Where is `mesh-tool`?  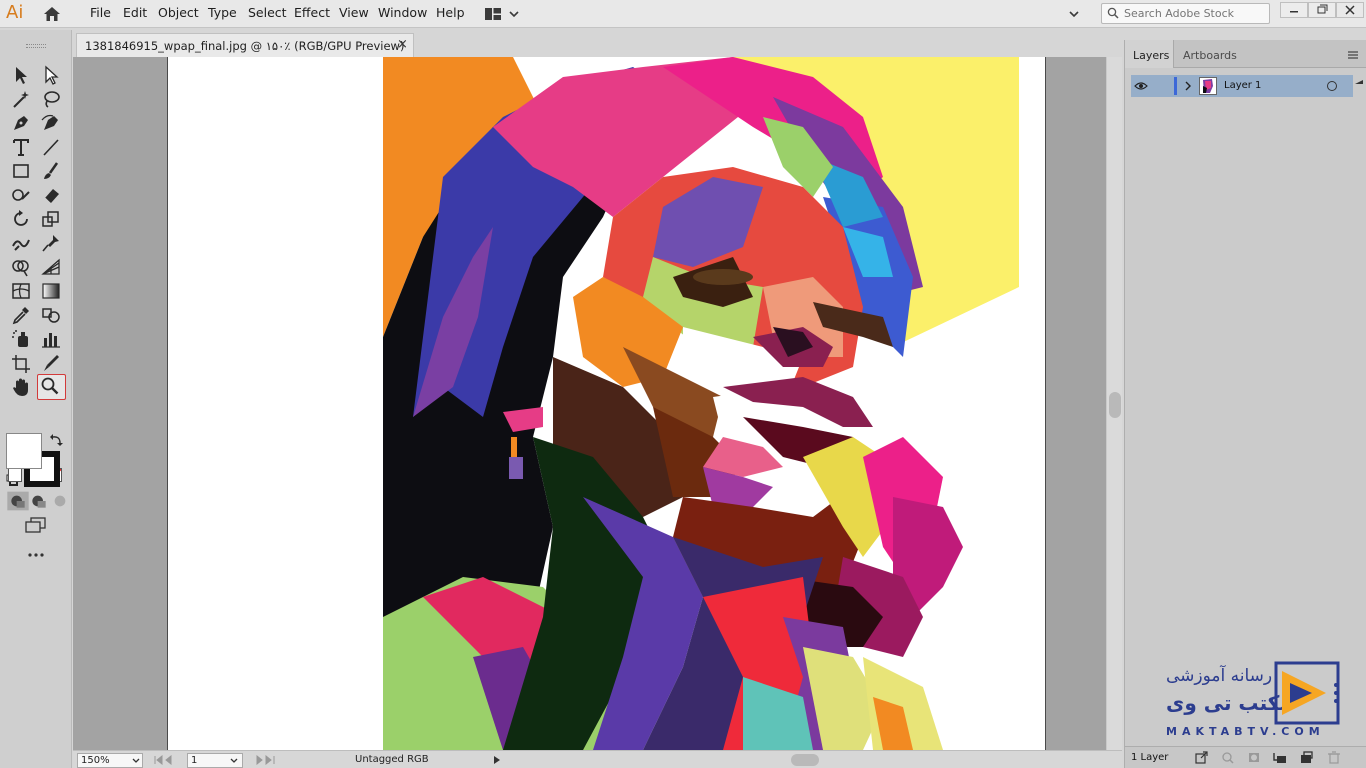 mesh-tool is located at coordinates (21, 291).